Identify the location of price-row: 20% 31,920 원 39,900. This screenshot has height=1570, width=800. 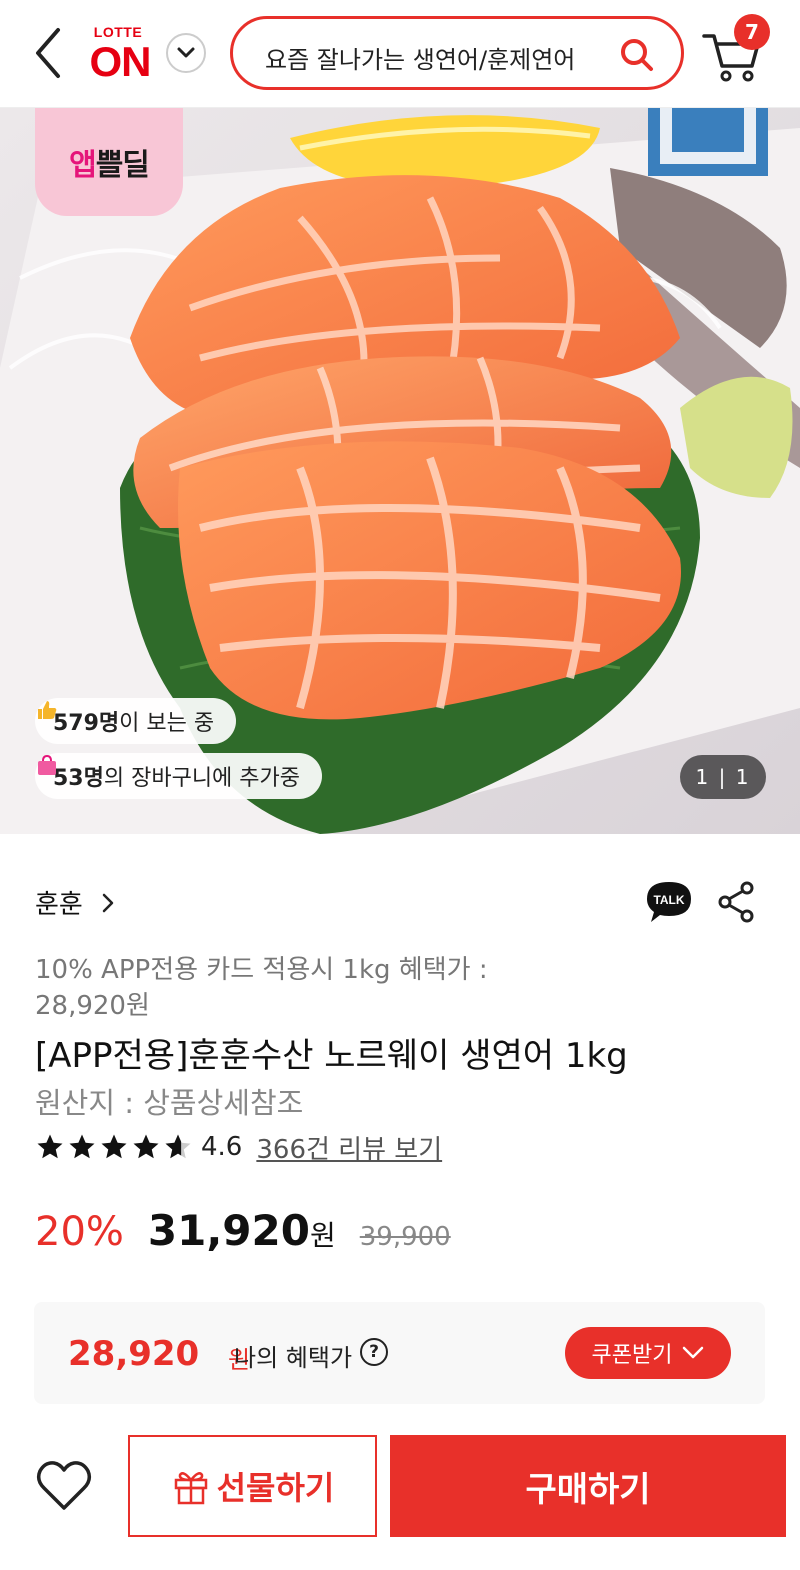
(243, 1234).